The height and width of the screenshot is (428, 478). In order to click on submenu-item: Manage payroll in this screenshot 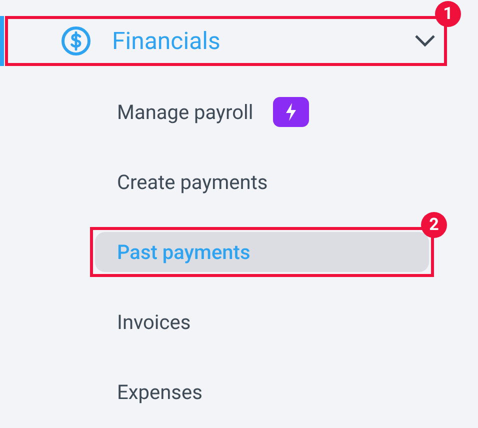, I will do `click(262, 112)`.